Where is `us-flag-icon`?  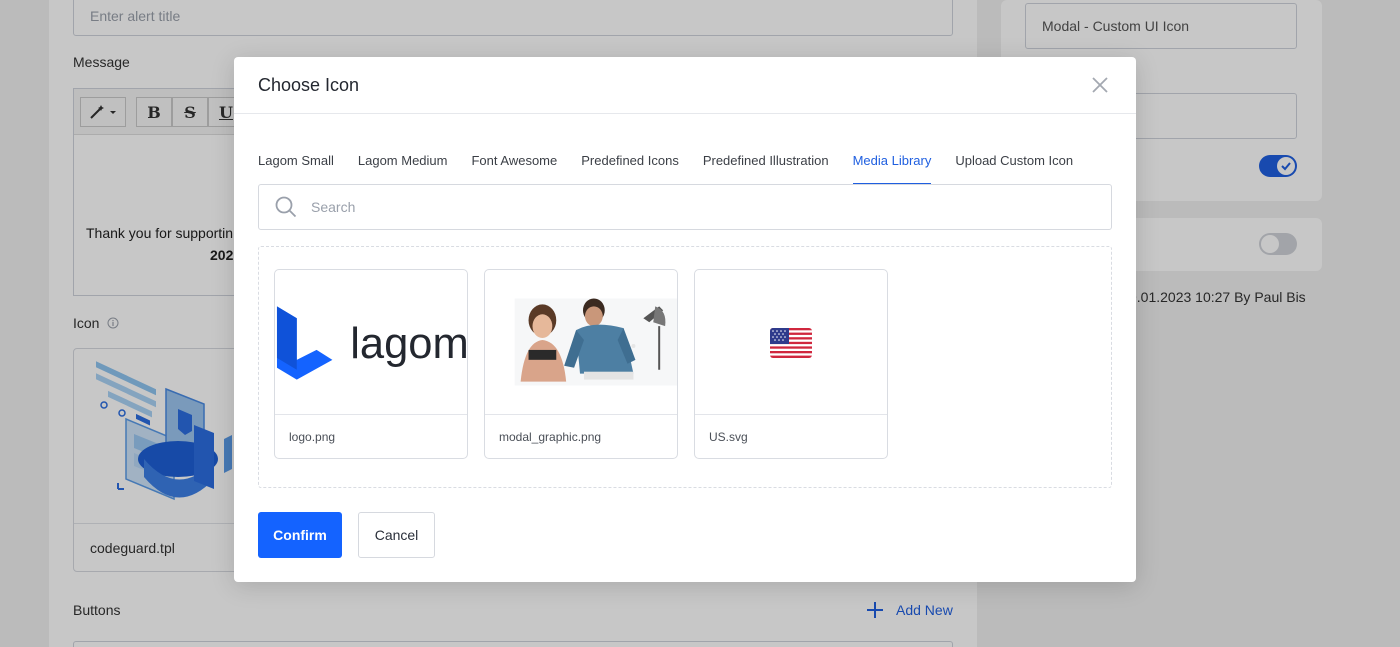 us-flag-icon is located at coordinates (791, 342).